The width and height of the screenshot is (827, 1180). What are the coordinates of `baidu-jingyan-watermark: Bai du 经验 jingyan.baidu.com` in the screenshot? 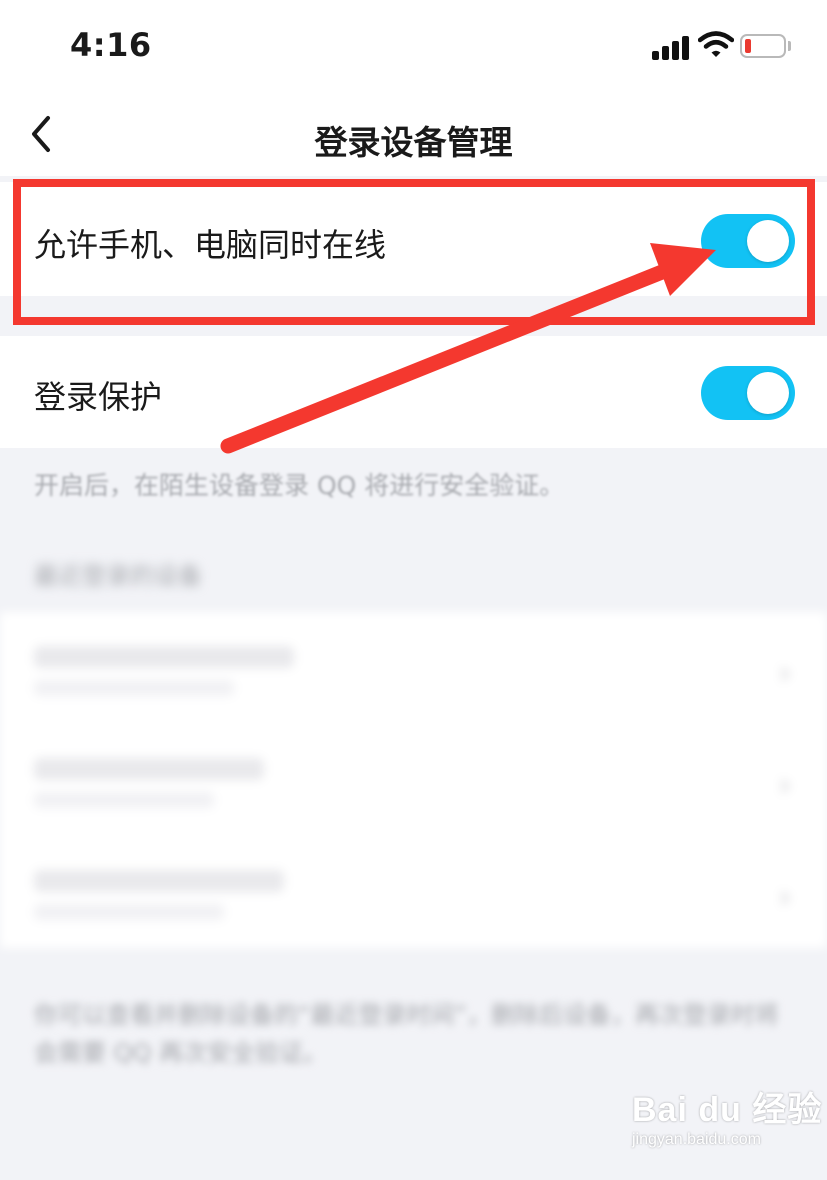 It's located at (727, 1115).